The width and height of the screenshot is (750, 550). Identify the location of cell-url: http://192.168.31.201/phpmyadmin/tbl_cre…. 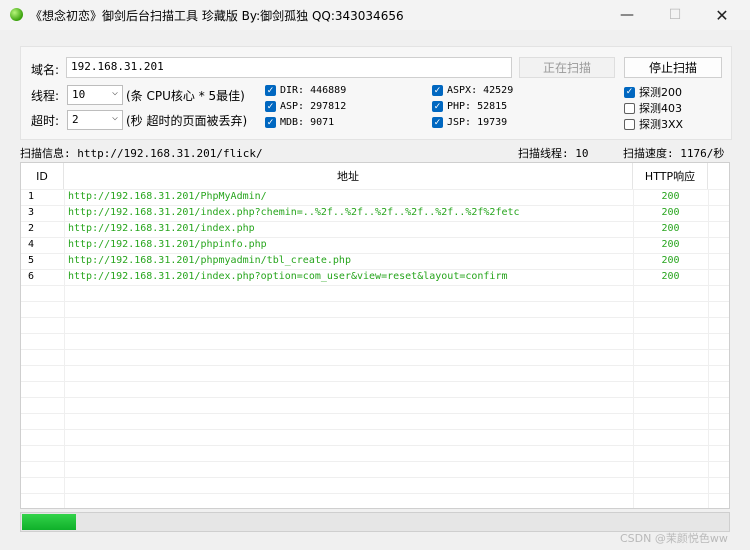
(209, 260).